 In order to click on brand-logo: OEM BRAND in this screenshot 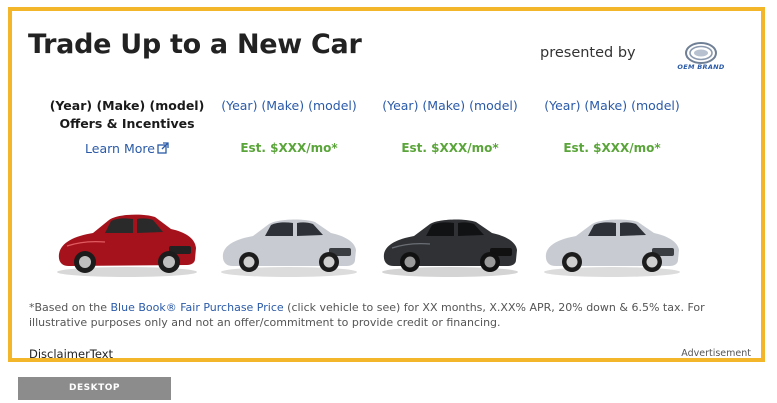, I will do `click(701, 59)`.